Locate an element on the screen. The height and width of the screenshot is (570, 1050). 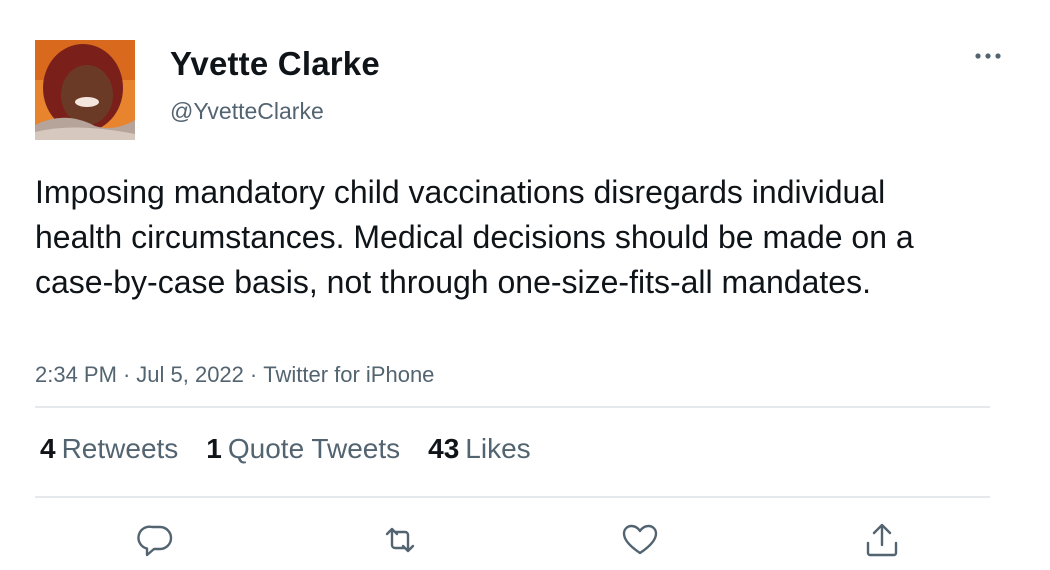
tweet-date: Jul 5, 2022 is located at coordinates (190, 374).